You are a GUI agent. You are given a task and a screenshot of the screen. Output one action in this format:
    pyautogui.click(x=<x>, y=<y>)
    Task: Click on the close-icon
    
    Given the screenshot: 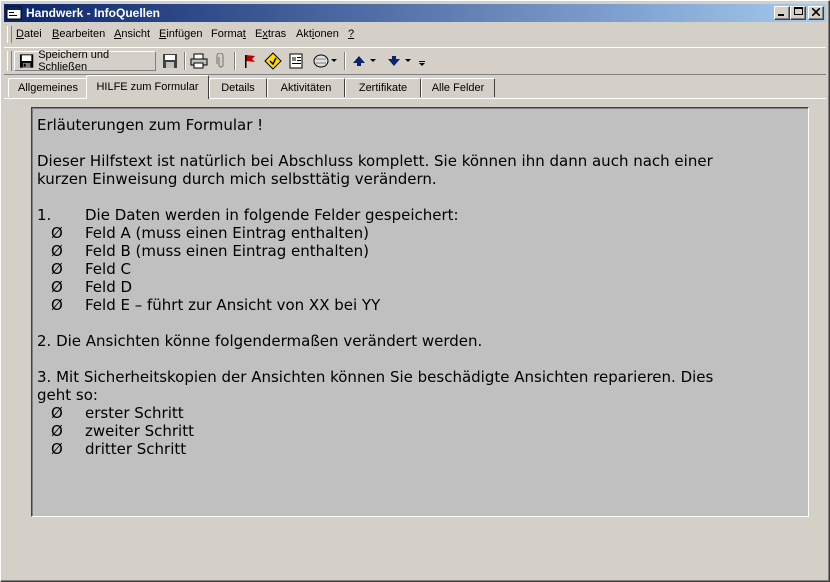 What is the action you would take?
    pyautogui.click(x=816, y=12)
    